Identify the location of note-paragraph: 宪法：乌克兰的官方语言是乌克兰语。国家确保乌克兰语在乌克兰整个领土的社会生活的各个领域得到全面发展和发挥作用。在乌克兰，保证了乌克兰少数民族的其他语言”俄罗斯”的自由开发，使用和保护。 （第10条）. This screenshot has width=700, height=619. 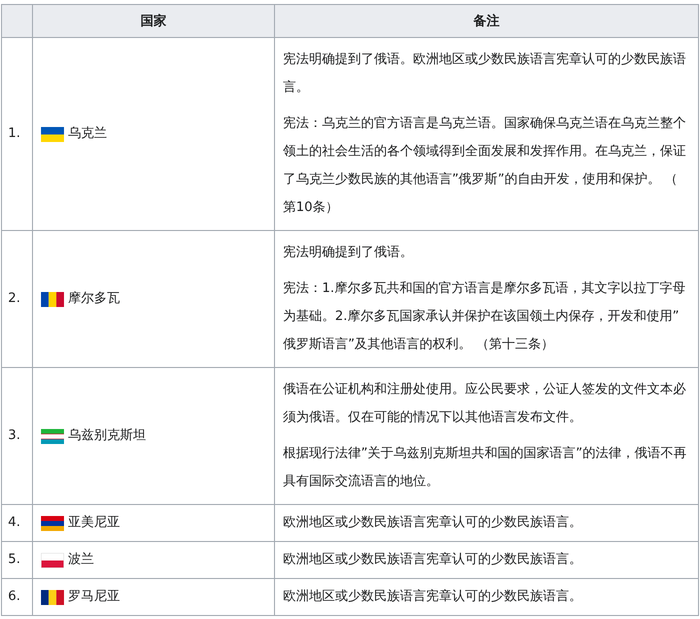
(485, 166).